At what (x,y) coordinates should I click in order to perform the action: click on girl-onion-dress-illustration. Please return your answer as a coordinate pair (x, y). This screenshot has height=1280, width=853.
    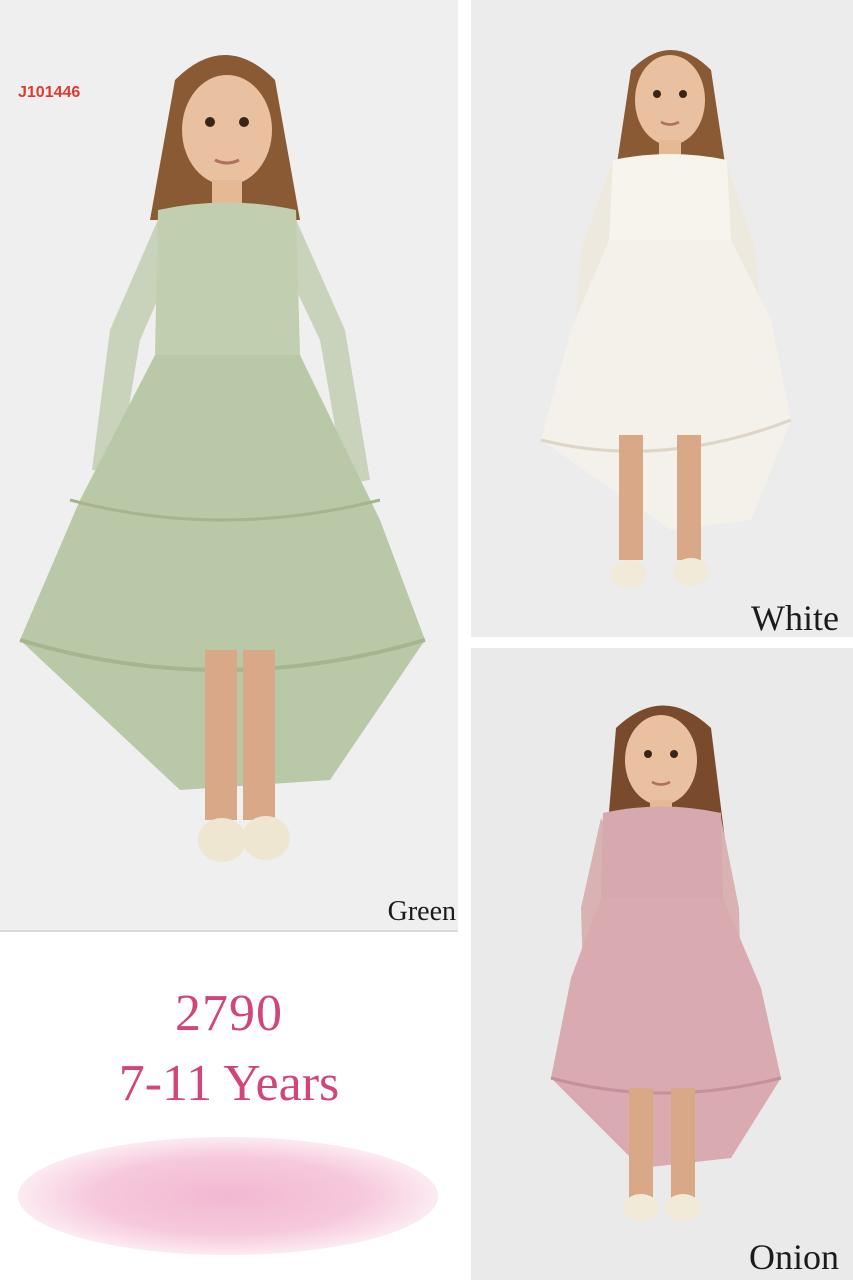
    Looking at the image, I should click on (666, 963).